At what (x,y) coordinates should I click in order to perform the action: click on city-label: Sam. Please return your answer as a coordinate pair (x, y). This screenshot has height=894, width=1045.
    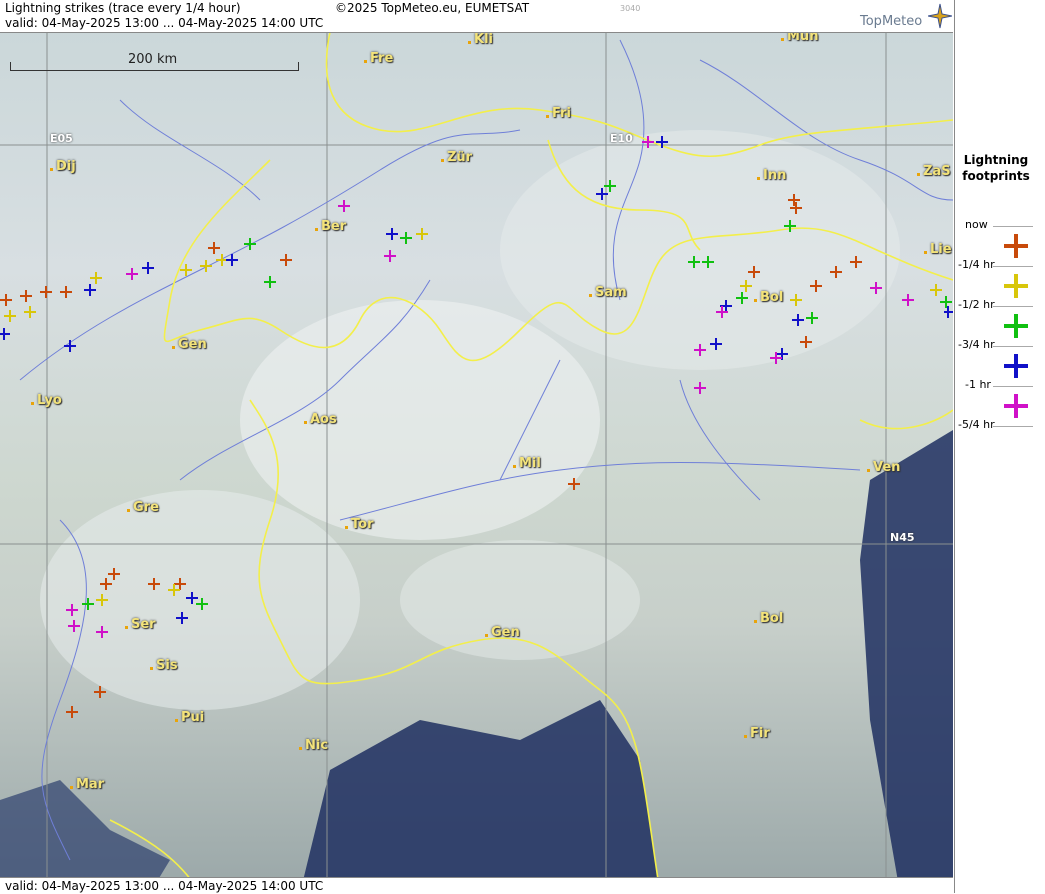
    Looking at the image, I should click on (608, 292).